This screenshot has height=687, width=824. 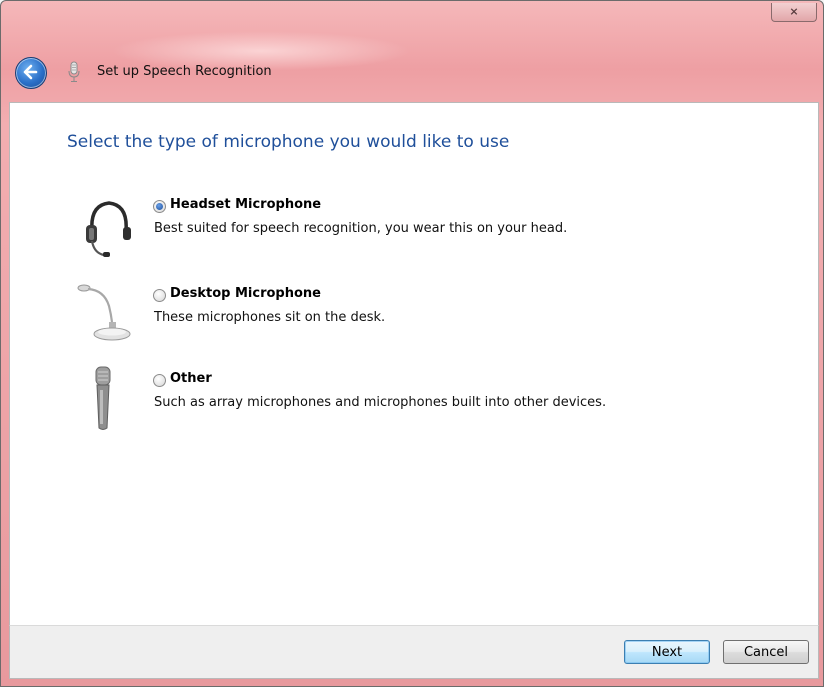 I want to click on other-label: Other, so click(x=191, y=378).